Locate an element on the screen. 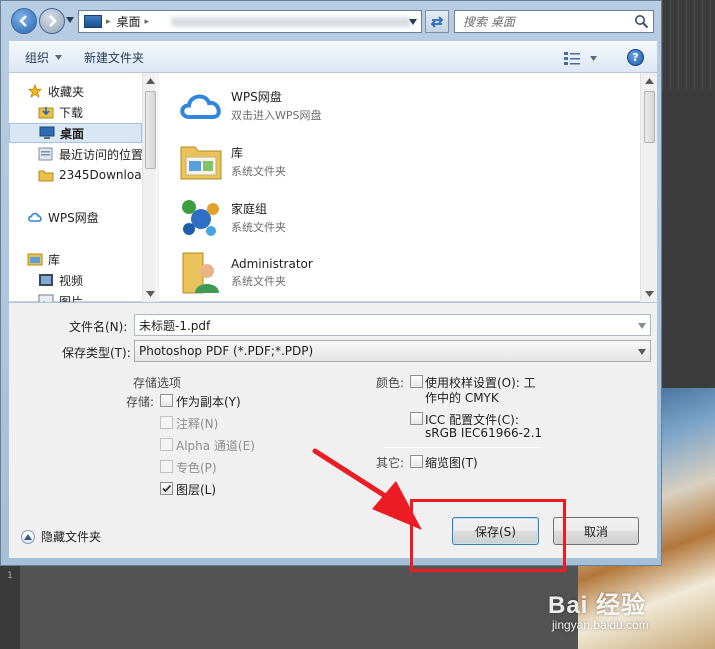  nav-item-videos: 视频 is located at coordinates (97, 280).